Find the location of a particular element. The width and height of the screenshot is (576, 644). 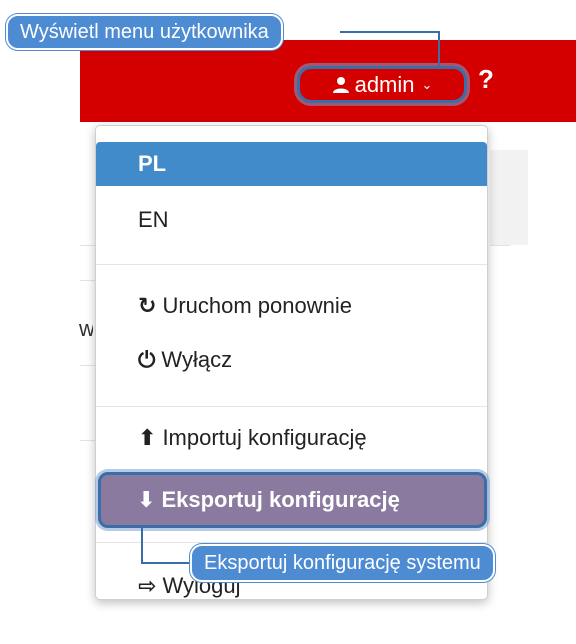

tooltip-user-menu: Wyświetl menu użytkownika is located at coordinates (144, 32).